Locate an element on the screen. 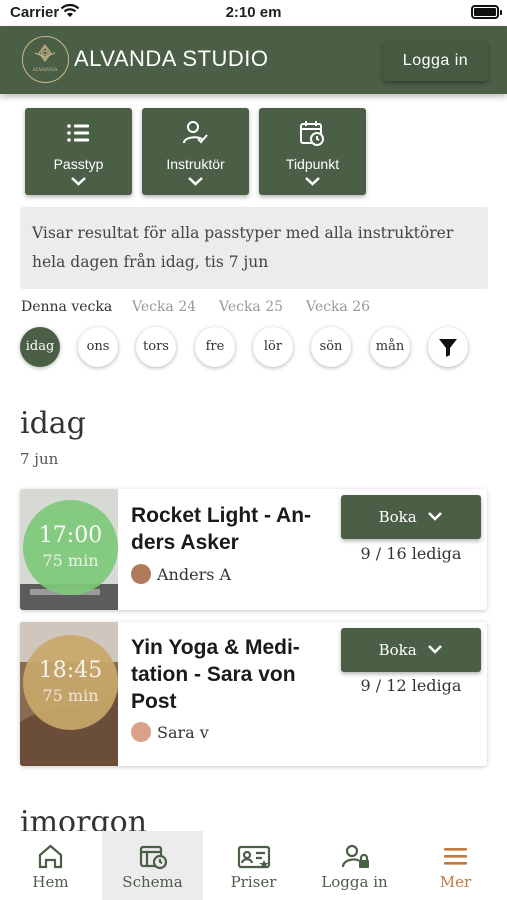  spots-available: 9 / 12 lediga is located at coordinates (411, 685).